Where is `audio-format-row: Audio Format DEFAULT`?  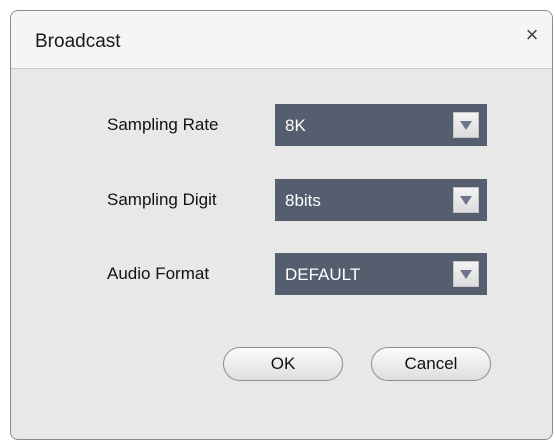
audio-format-row: Audio Format DEFAULT is located at coordinates (281, 274).